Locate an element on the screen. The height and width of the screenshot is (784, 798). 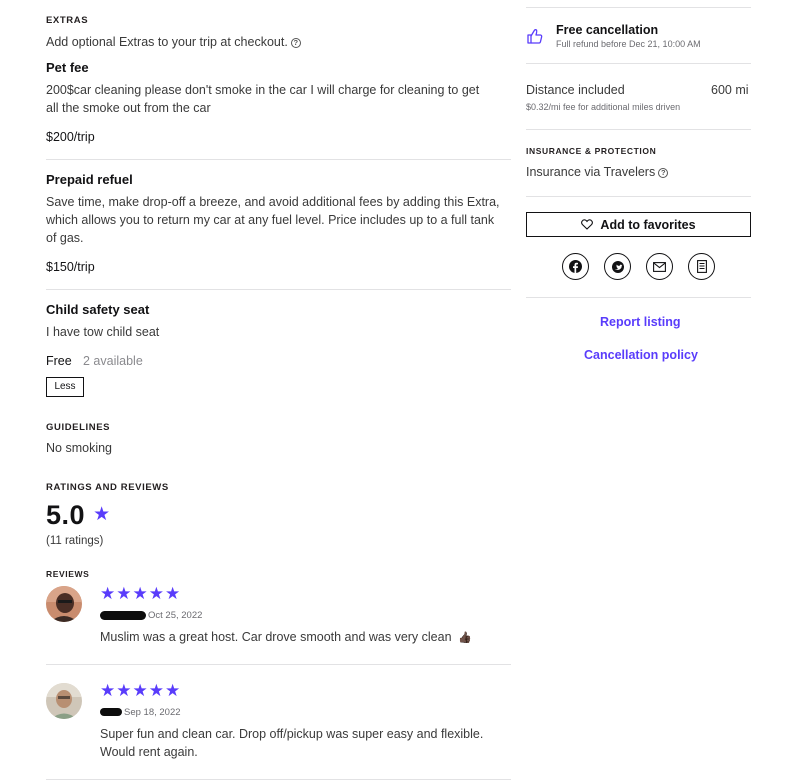
copy-link-share-button is located at coordinates (701, 266).